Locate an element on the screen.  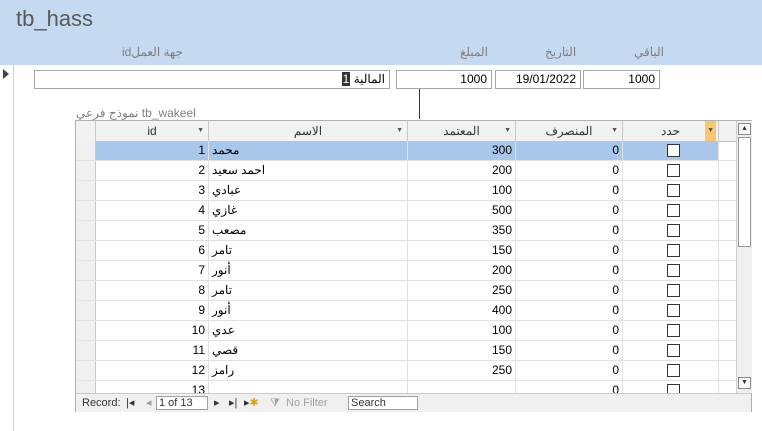
table-row: 7 أنور 200 0 is located at coordinates (406, 271).